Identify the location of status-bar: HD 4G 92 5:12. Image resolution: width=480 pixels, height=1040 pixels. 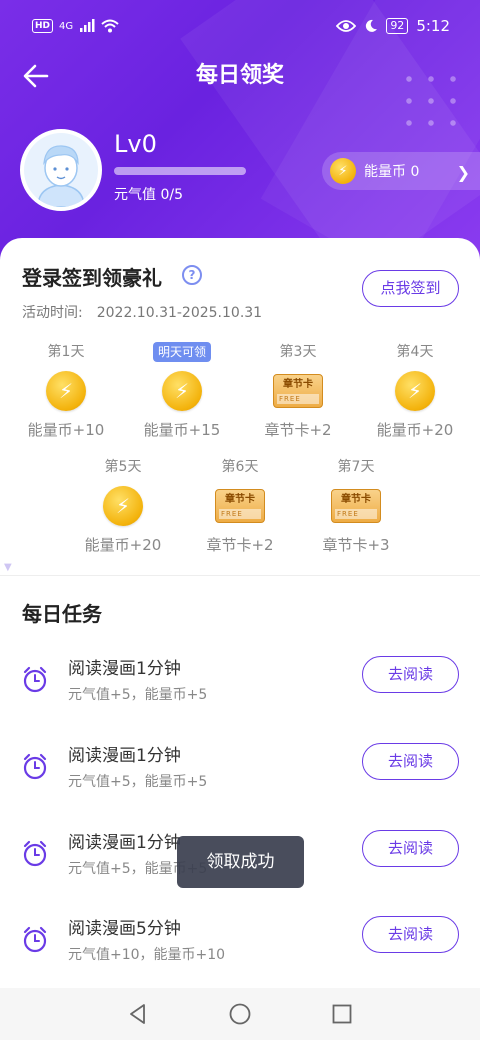
(240, 28).